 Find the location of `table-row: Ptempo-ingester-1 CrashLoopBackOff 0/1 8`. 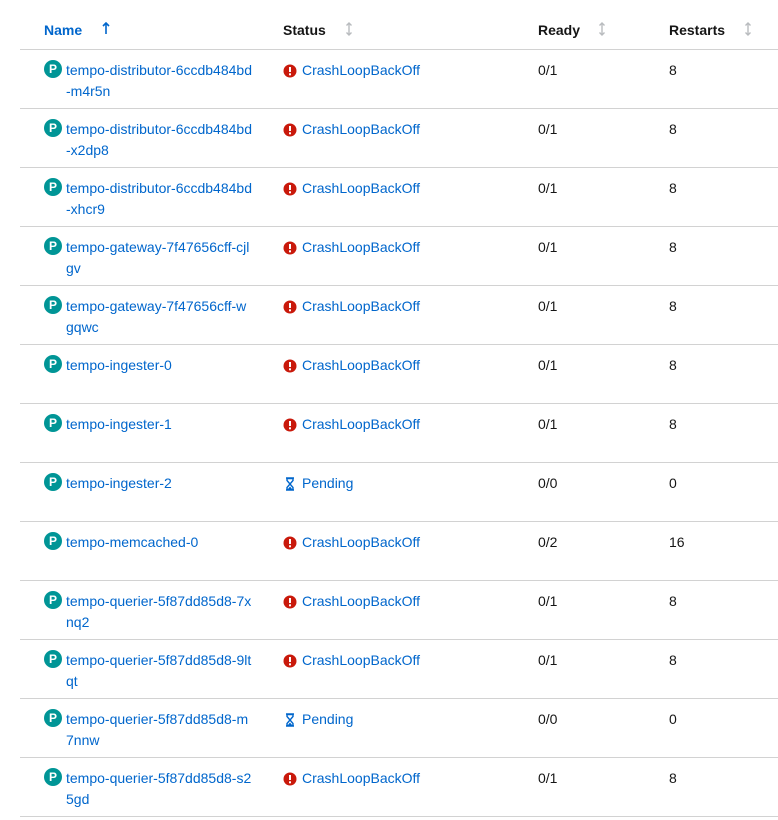

table-row: Ptempo-ingester-1 CrashLoopBackOff 0/1 8 is located at coordinates (399, 433).